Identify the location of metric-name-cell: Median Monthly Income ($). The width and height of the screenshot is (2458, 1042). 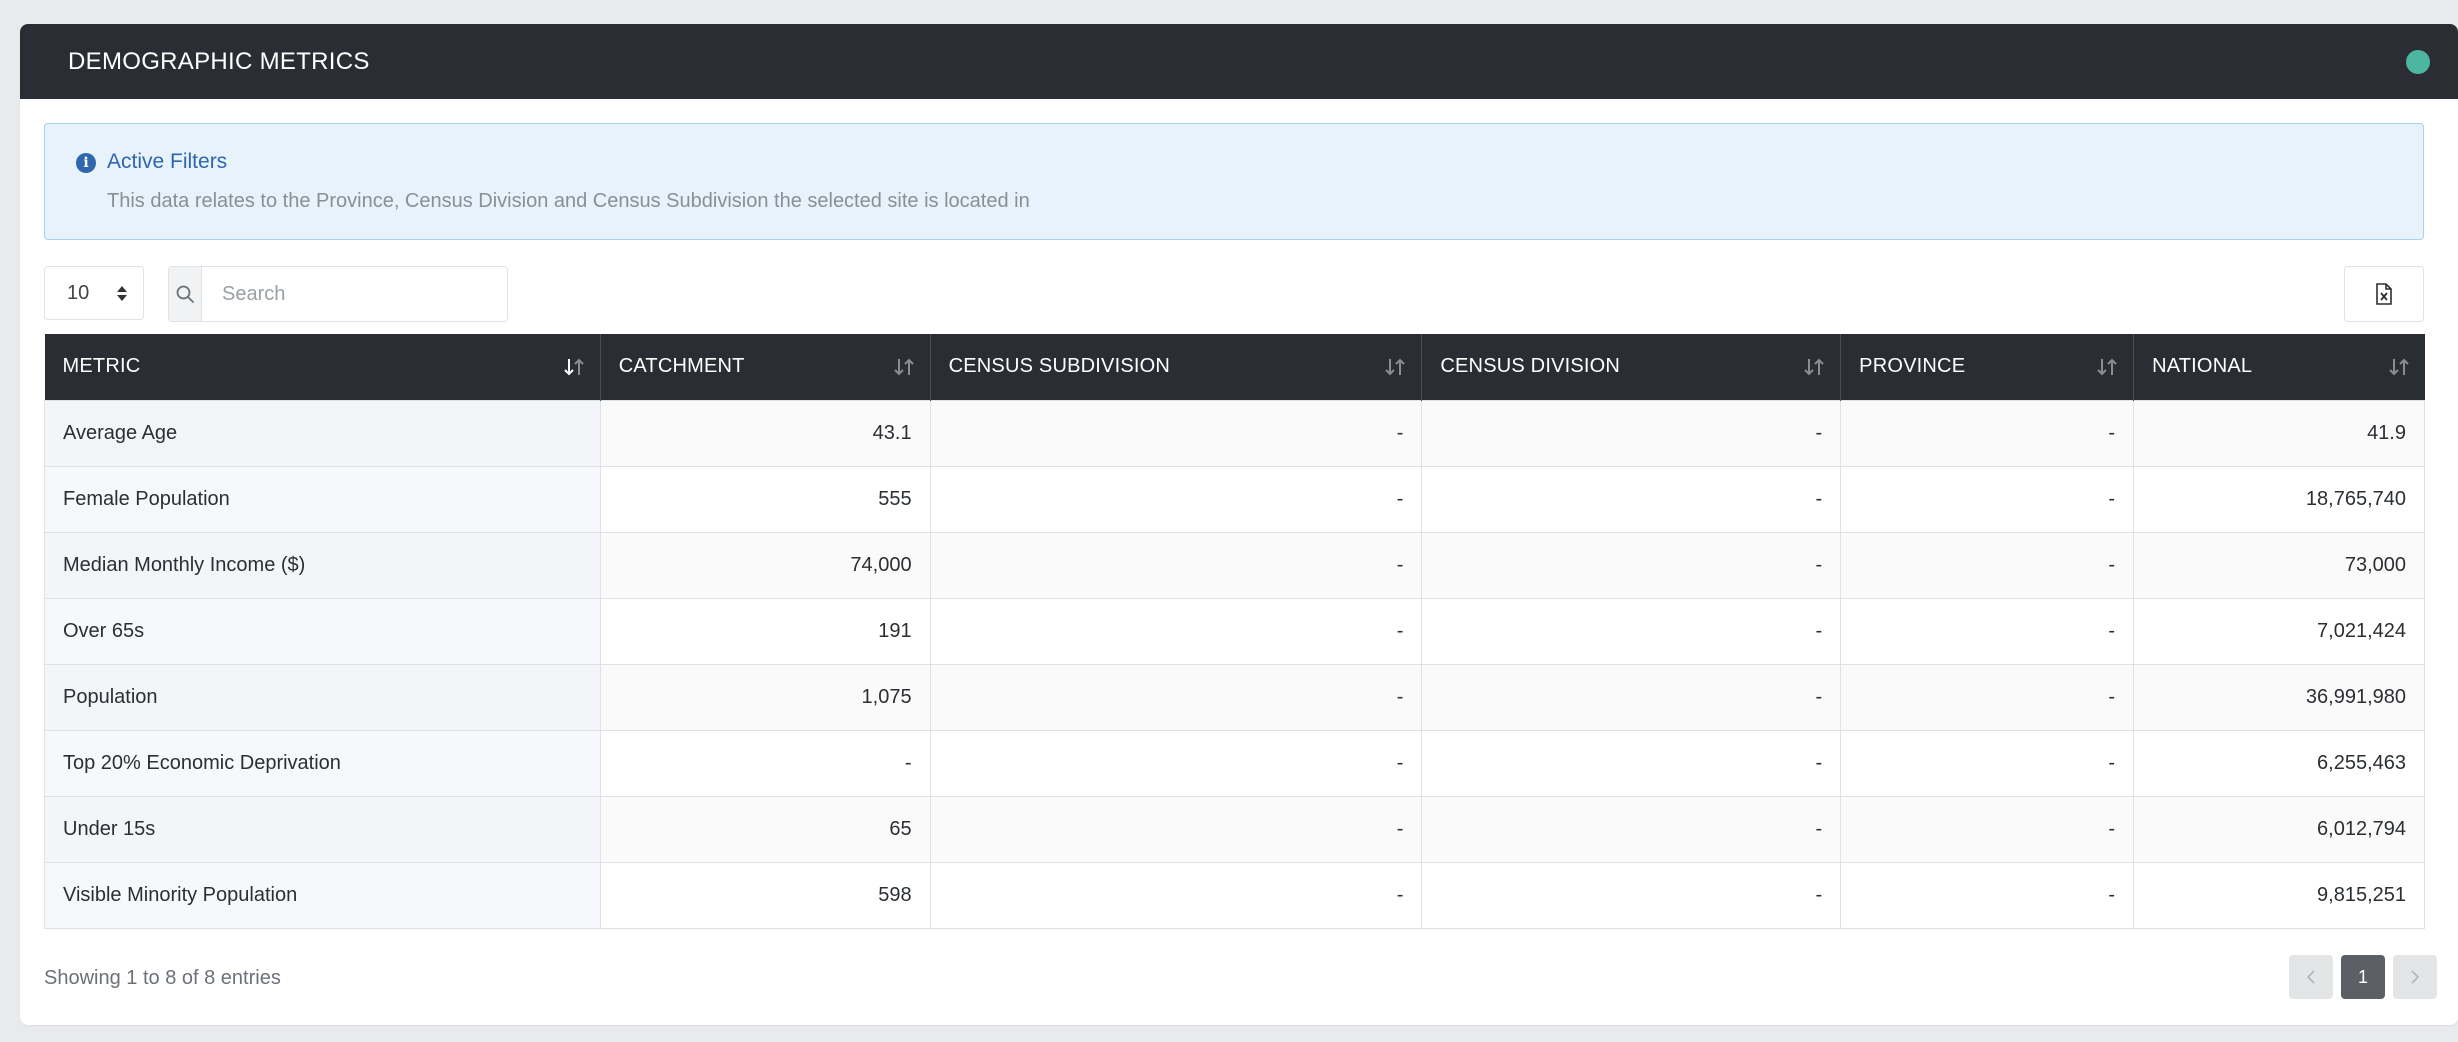
(322, 565).